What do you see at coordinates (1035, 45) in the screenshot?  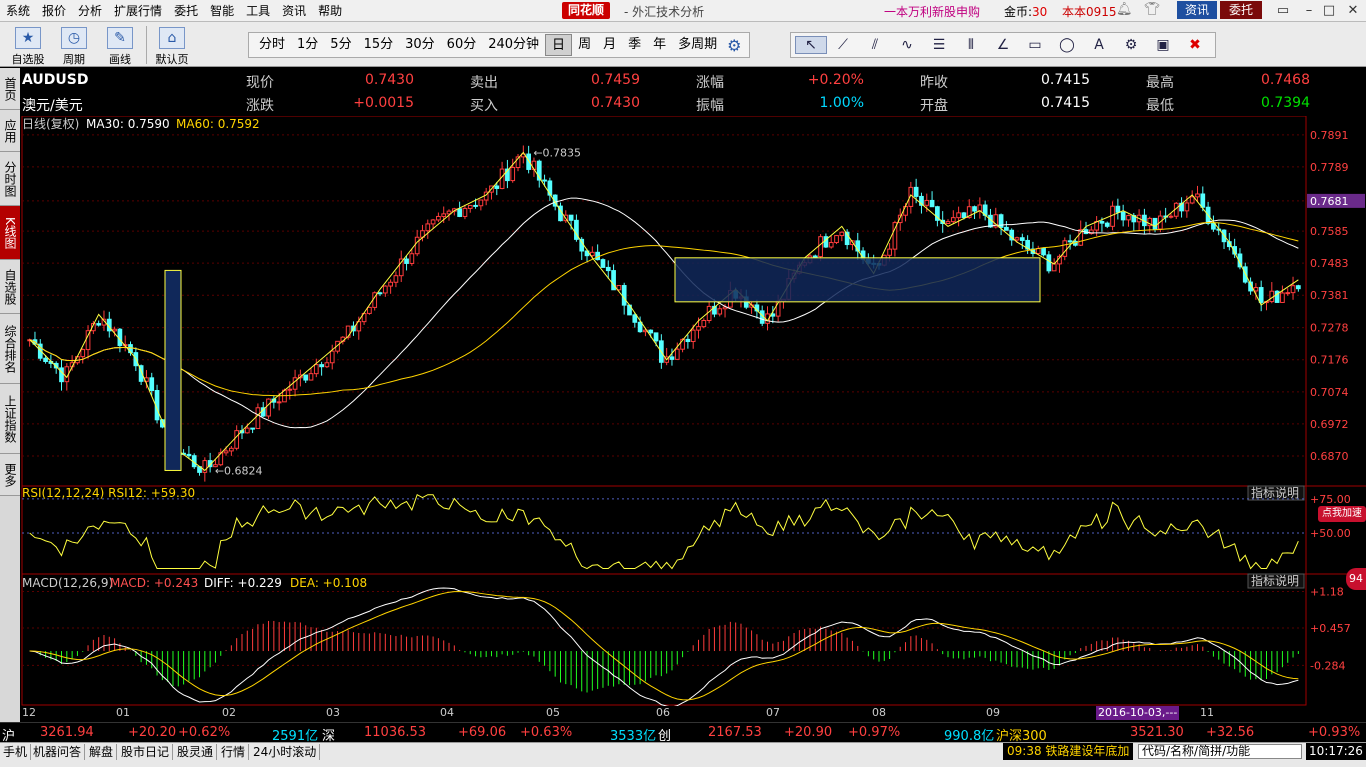 I see `rect-icon: ▭` at bounding box center [1035, 45].